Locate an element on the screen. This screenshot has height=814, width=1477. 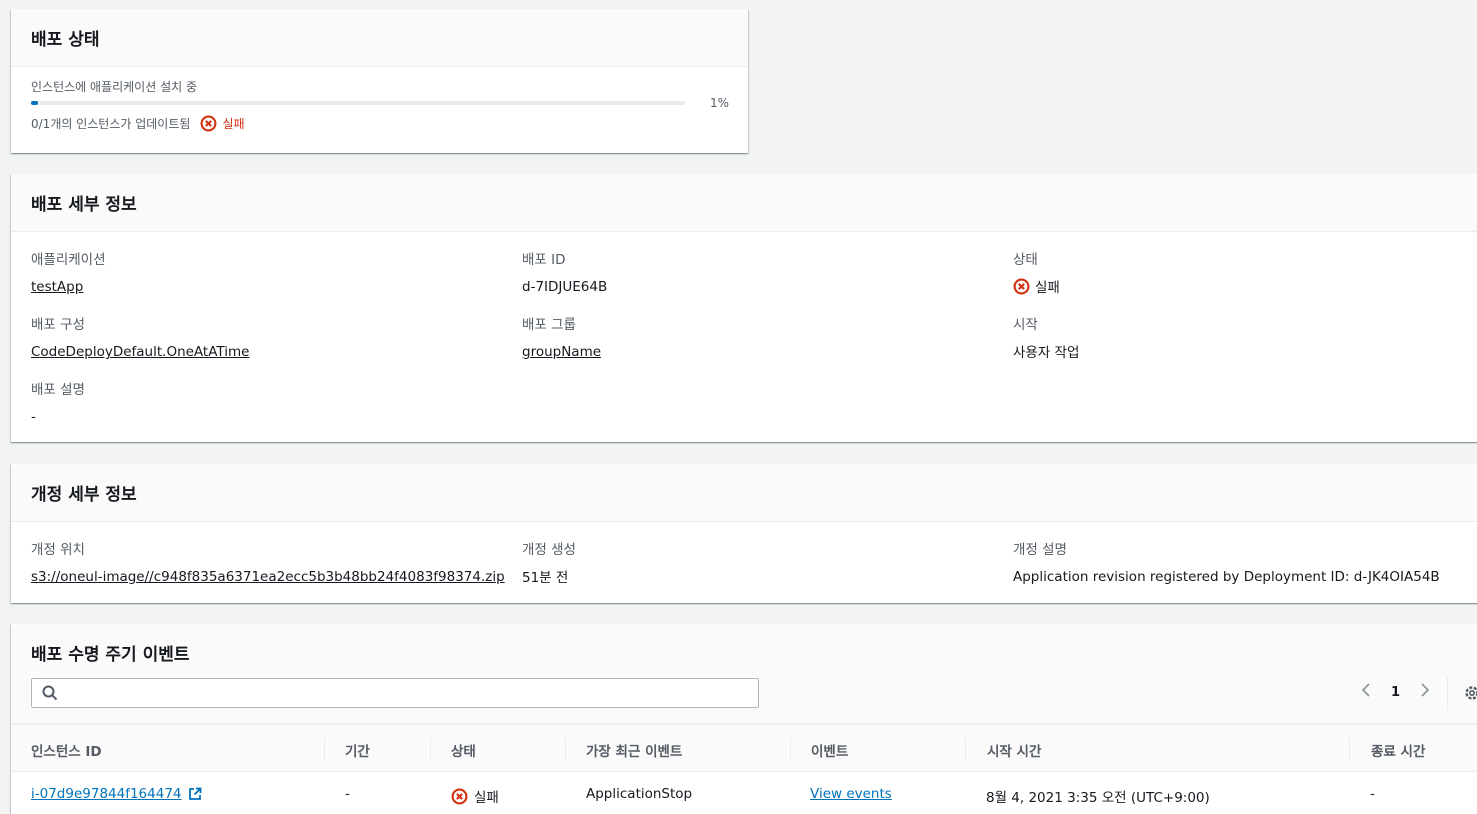
progress-label: 인스턴스에 애플리케이션 설치 중 is located at coordinates (114, 87).